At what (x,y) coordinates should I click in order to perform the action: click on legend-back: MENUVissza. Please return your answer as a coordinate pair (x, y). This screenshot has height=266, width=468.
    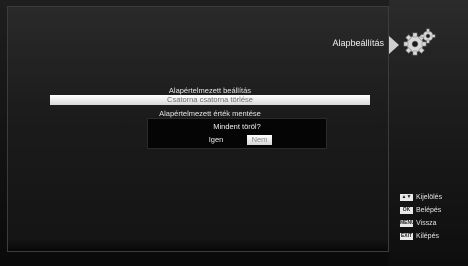
    Looking at the image, I should click on (418, 224).